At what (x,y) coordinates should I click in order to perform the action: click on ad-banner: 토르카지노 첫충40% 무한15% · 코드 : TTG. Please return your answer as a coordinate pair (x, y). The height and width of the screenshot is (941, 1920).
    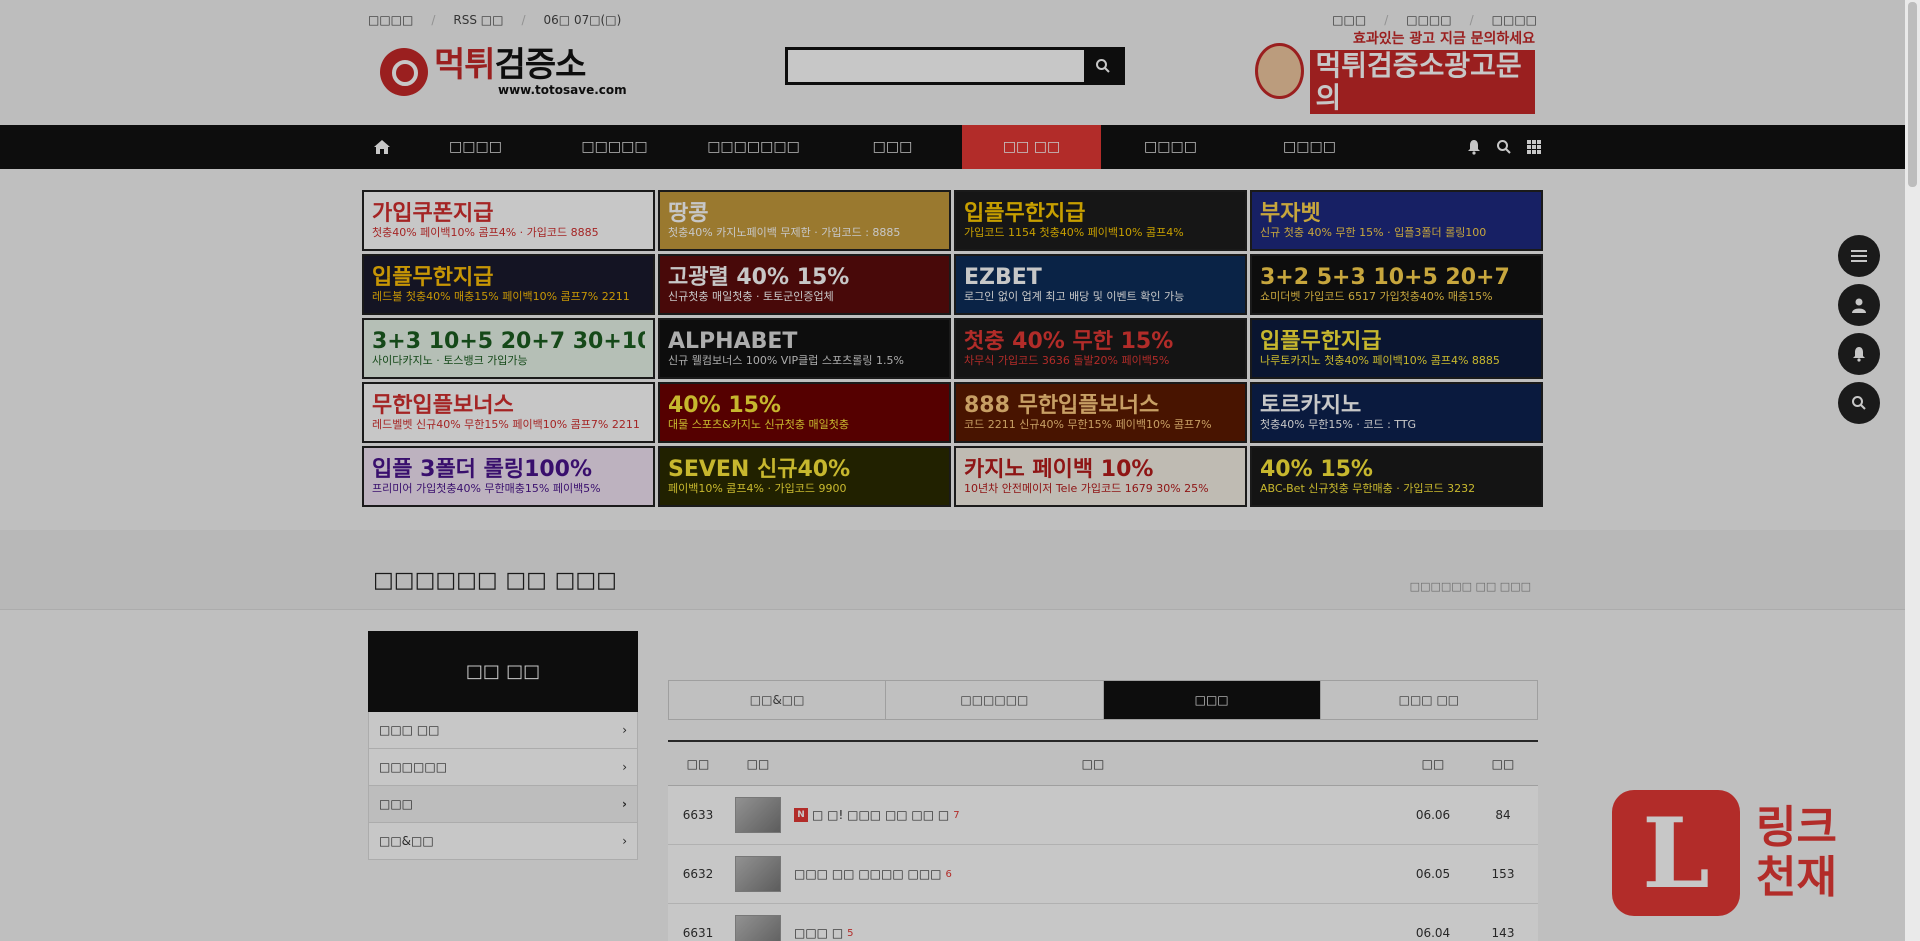
    Looking at the image, I should click on (1396, 412).